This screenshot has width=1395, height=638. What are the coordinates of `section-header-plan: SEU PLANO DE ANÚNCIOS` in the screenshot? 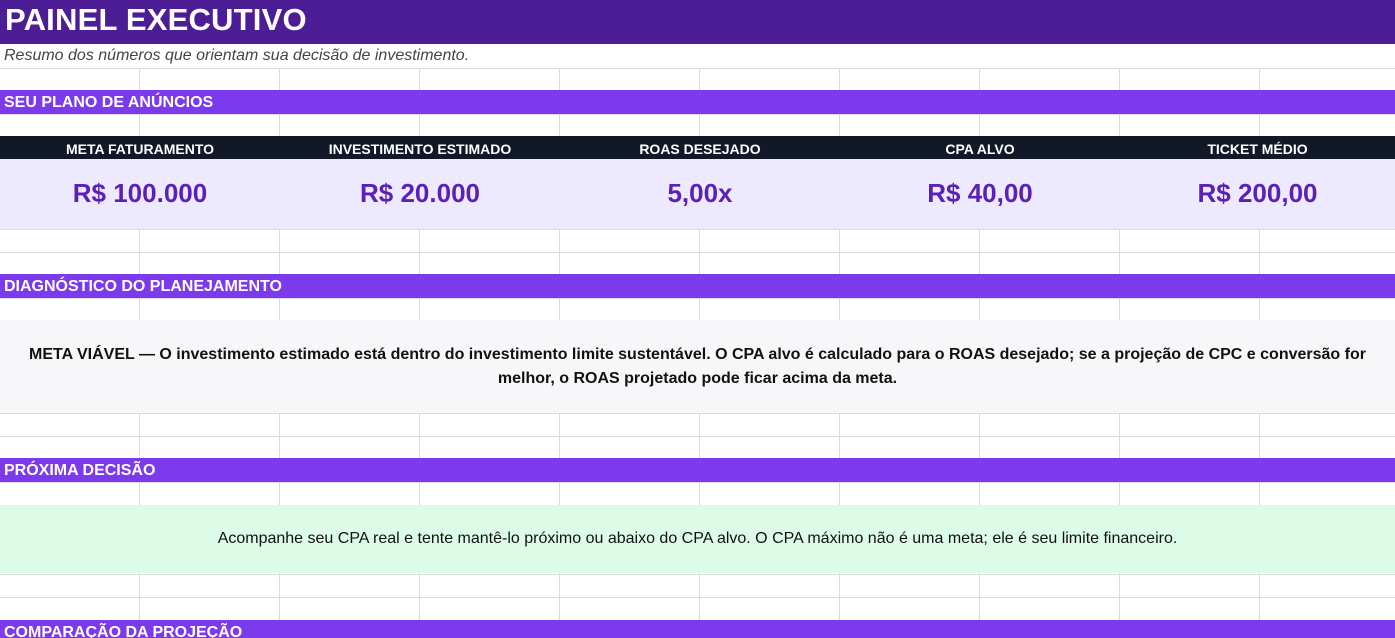 It's located at (697, 102).